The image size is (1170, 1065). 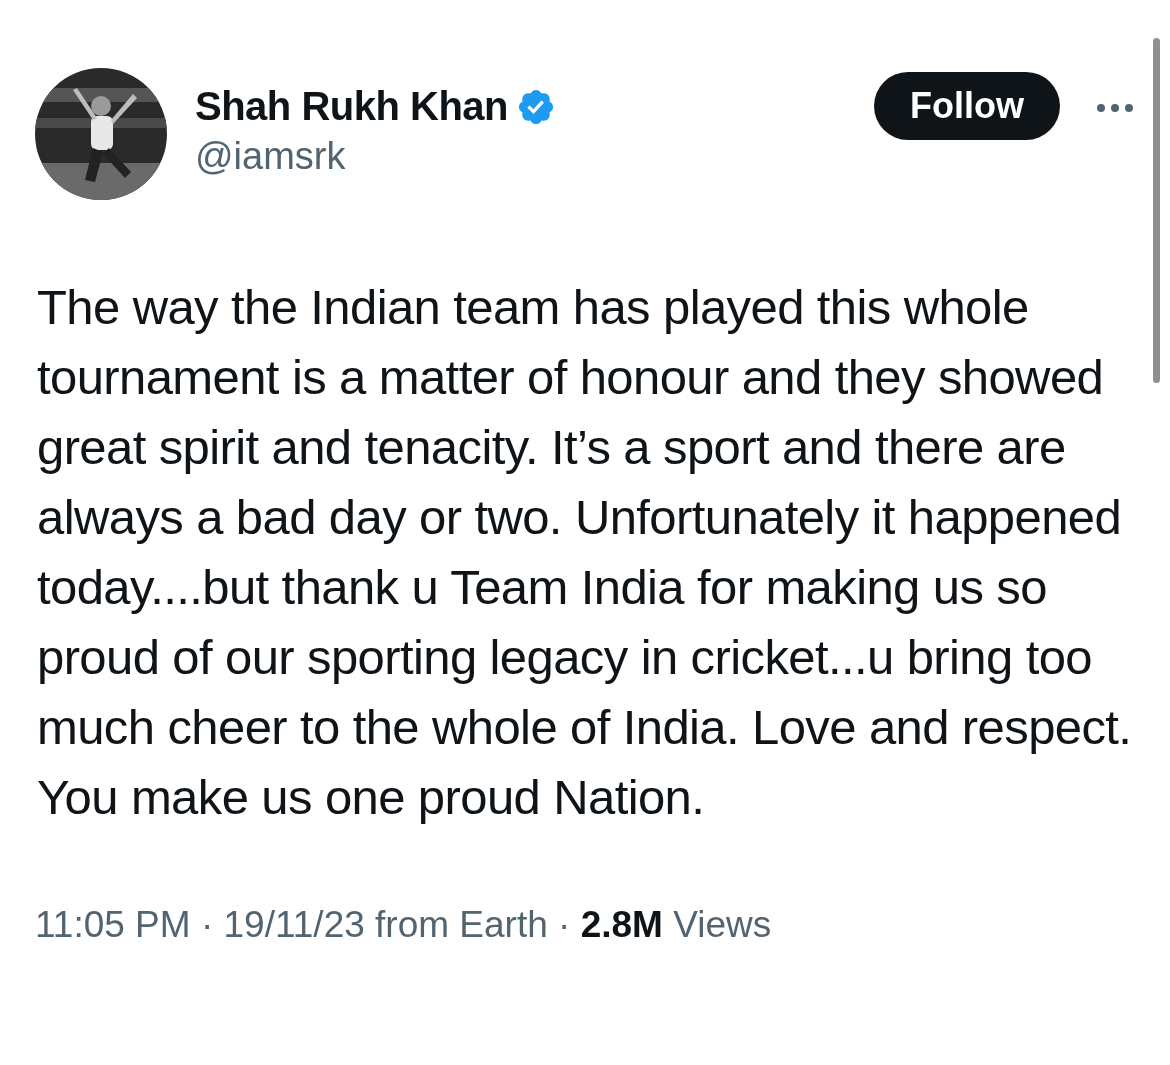 What do you see at coordinates (1115, 108) in the screenshot?
I see `more-options-icon` at bounding box center [1115, 108].